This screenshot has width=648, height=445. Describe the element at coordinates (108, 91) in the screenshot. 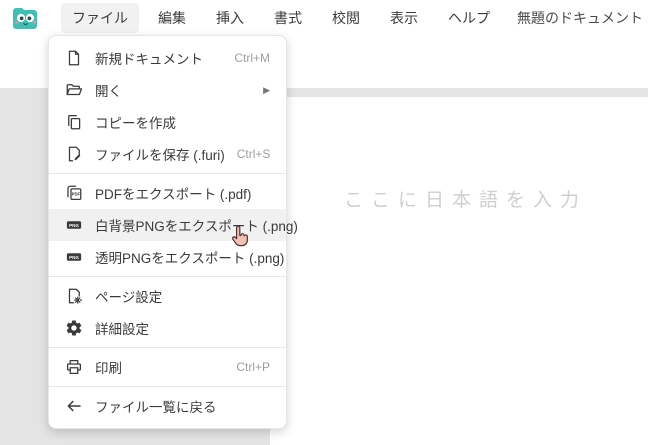

I see `menu-item-label: 開く` at that location.